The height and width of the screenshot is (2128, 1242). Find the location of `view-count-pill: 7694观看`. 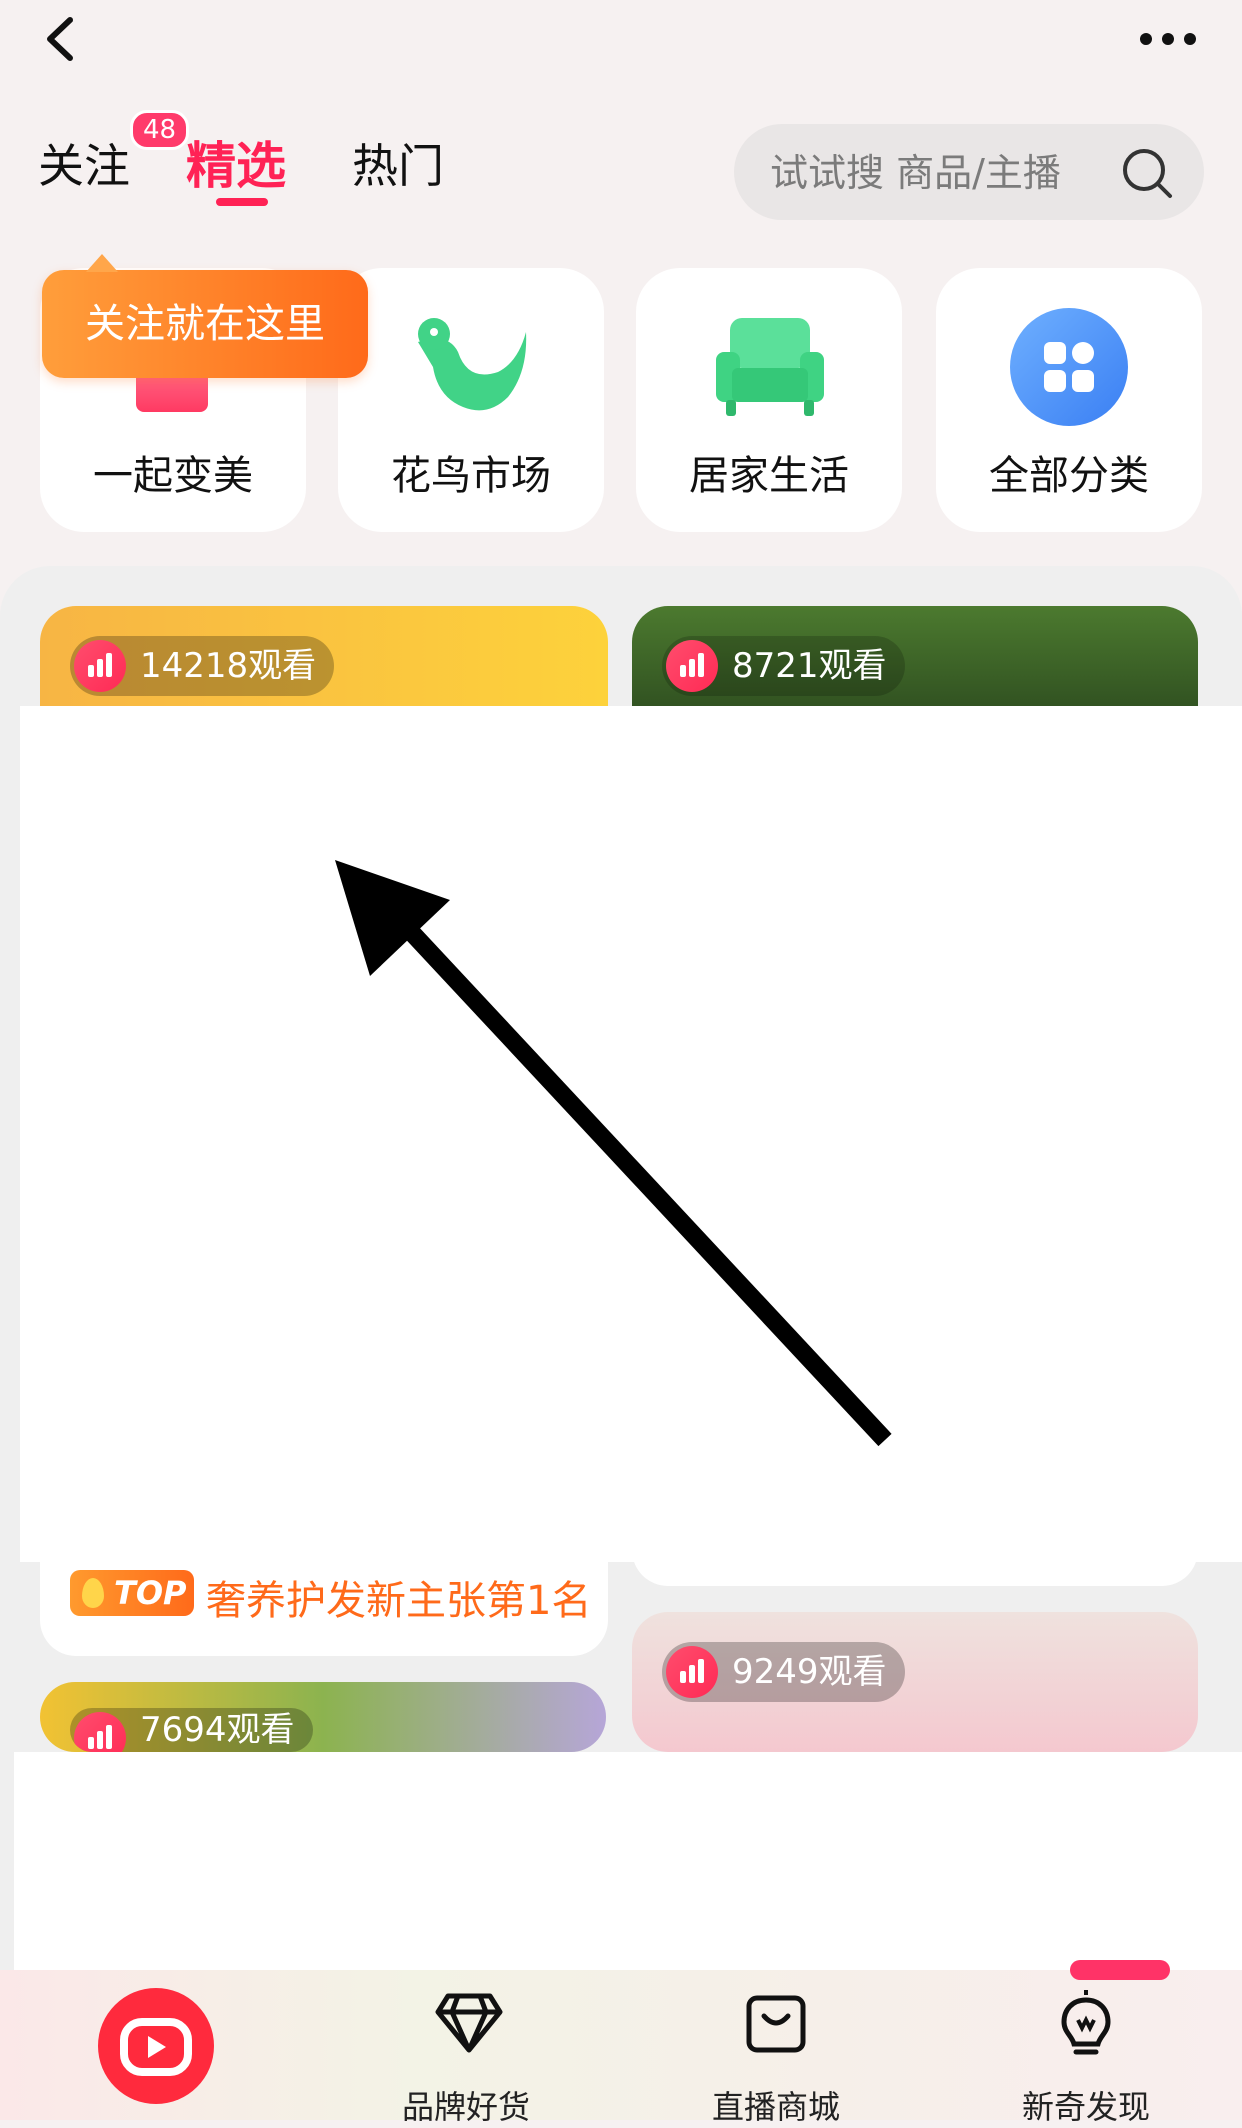

view-count-pill: 7694观看 is located at coordinates (191, 1730).